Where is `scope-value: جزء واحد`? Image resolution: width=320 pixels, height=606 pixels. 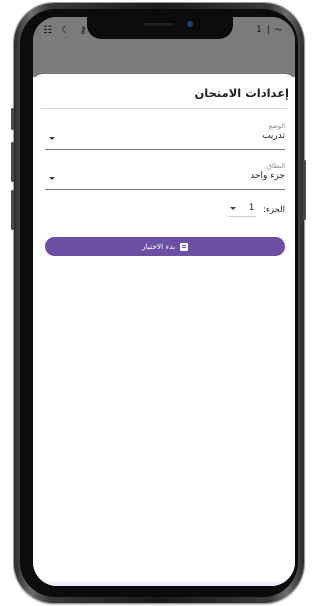
scope-value: جزء واحد is located at coordinates (267, 176).